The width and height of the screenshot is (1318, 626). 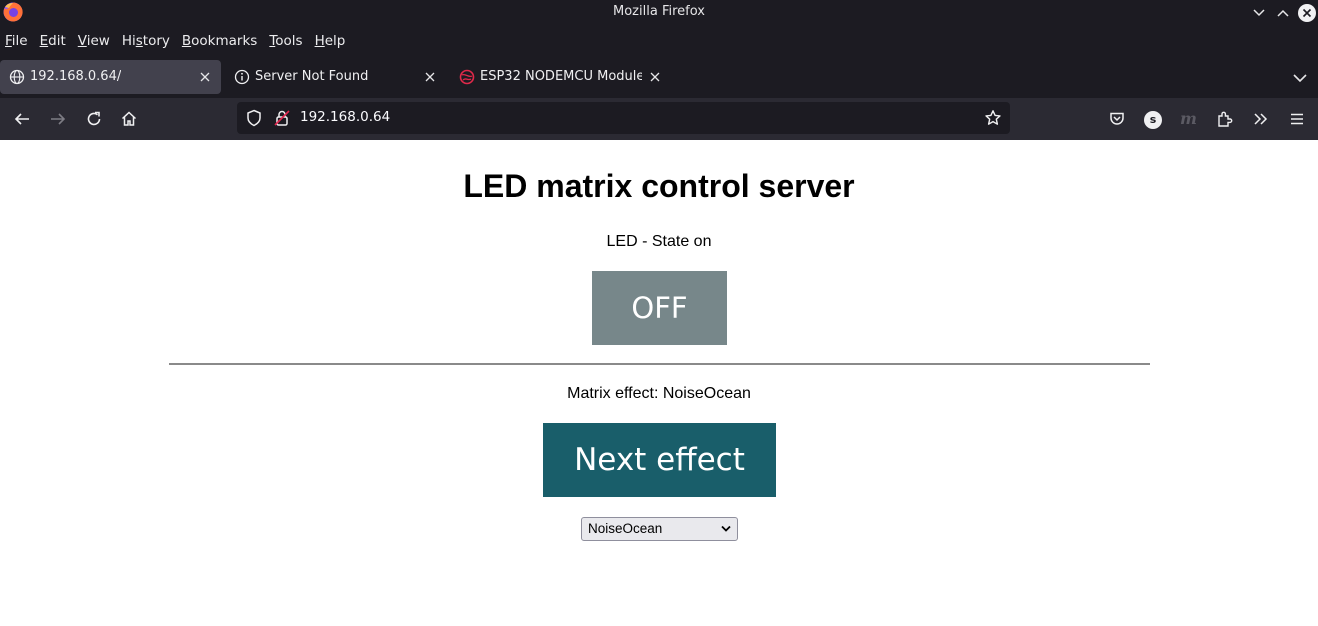 I want to click on minimize-icon, so click(x=1259, y=13).